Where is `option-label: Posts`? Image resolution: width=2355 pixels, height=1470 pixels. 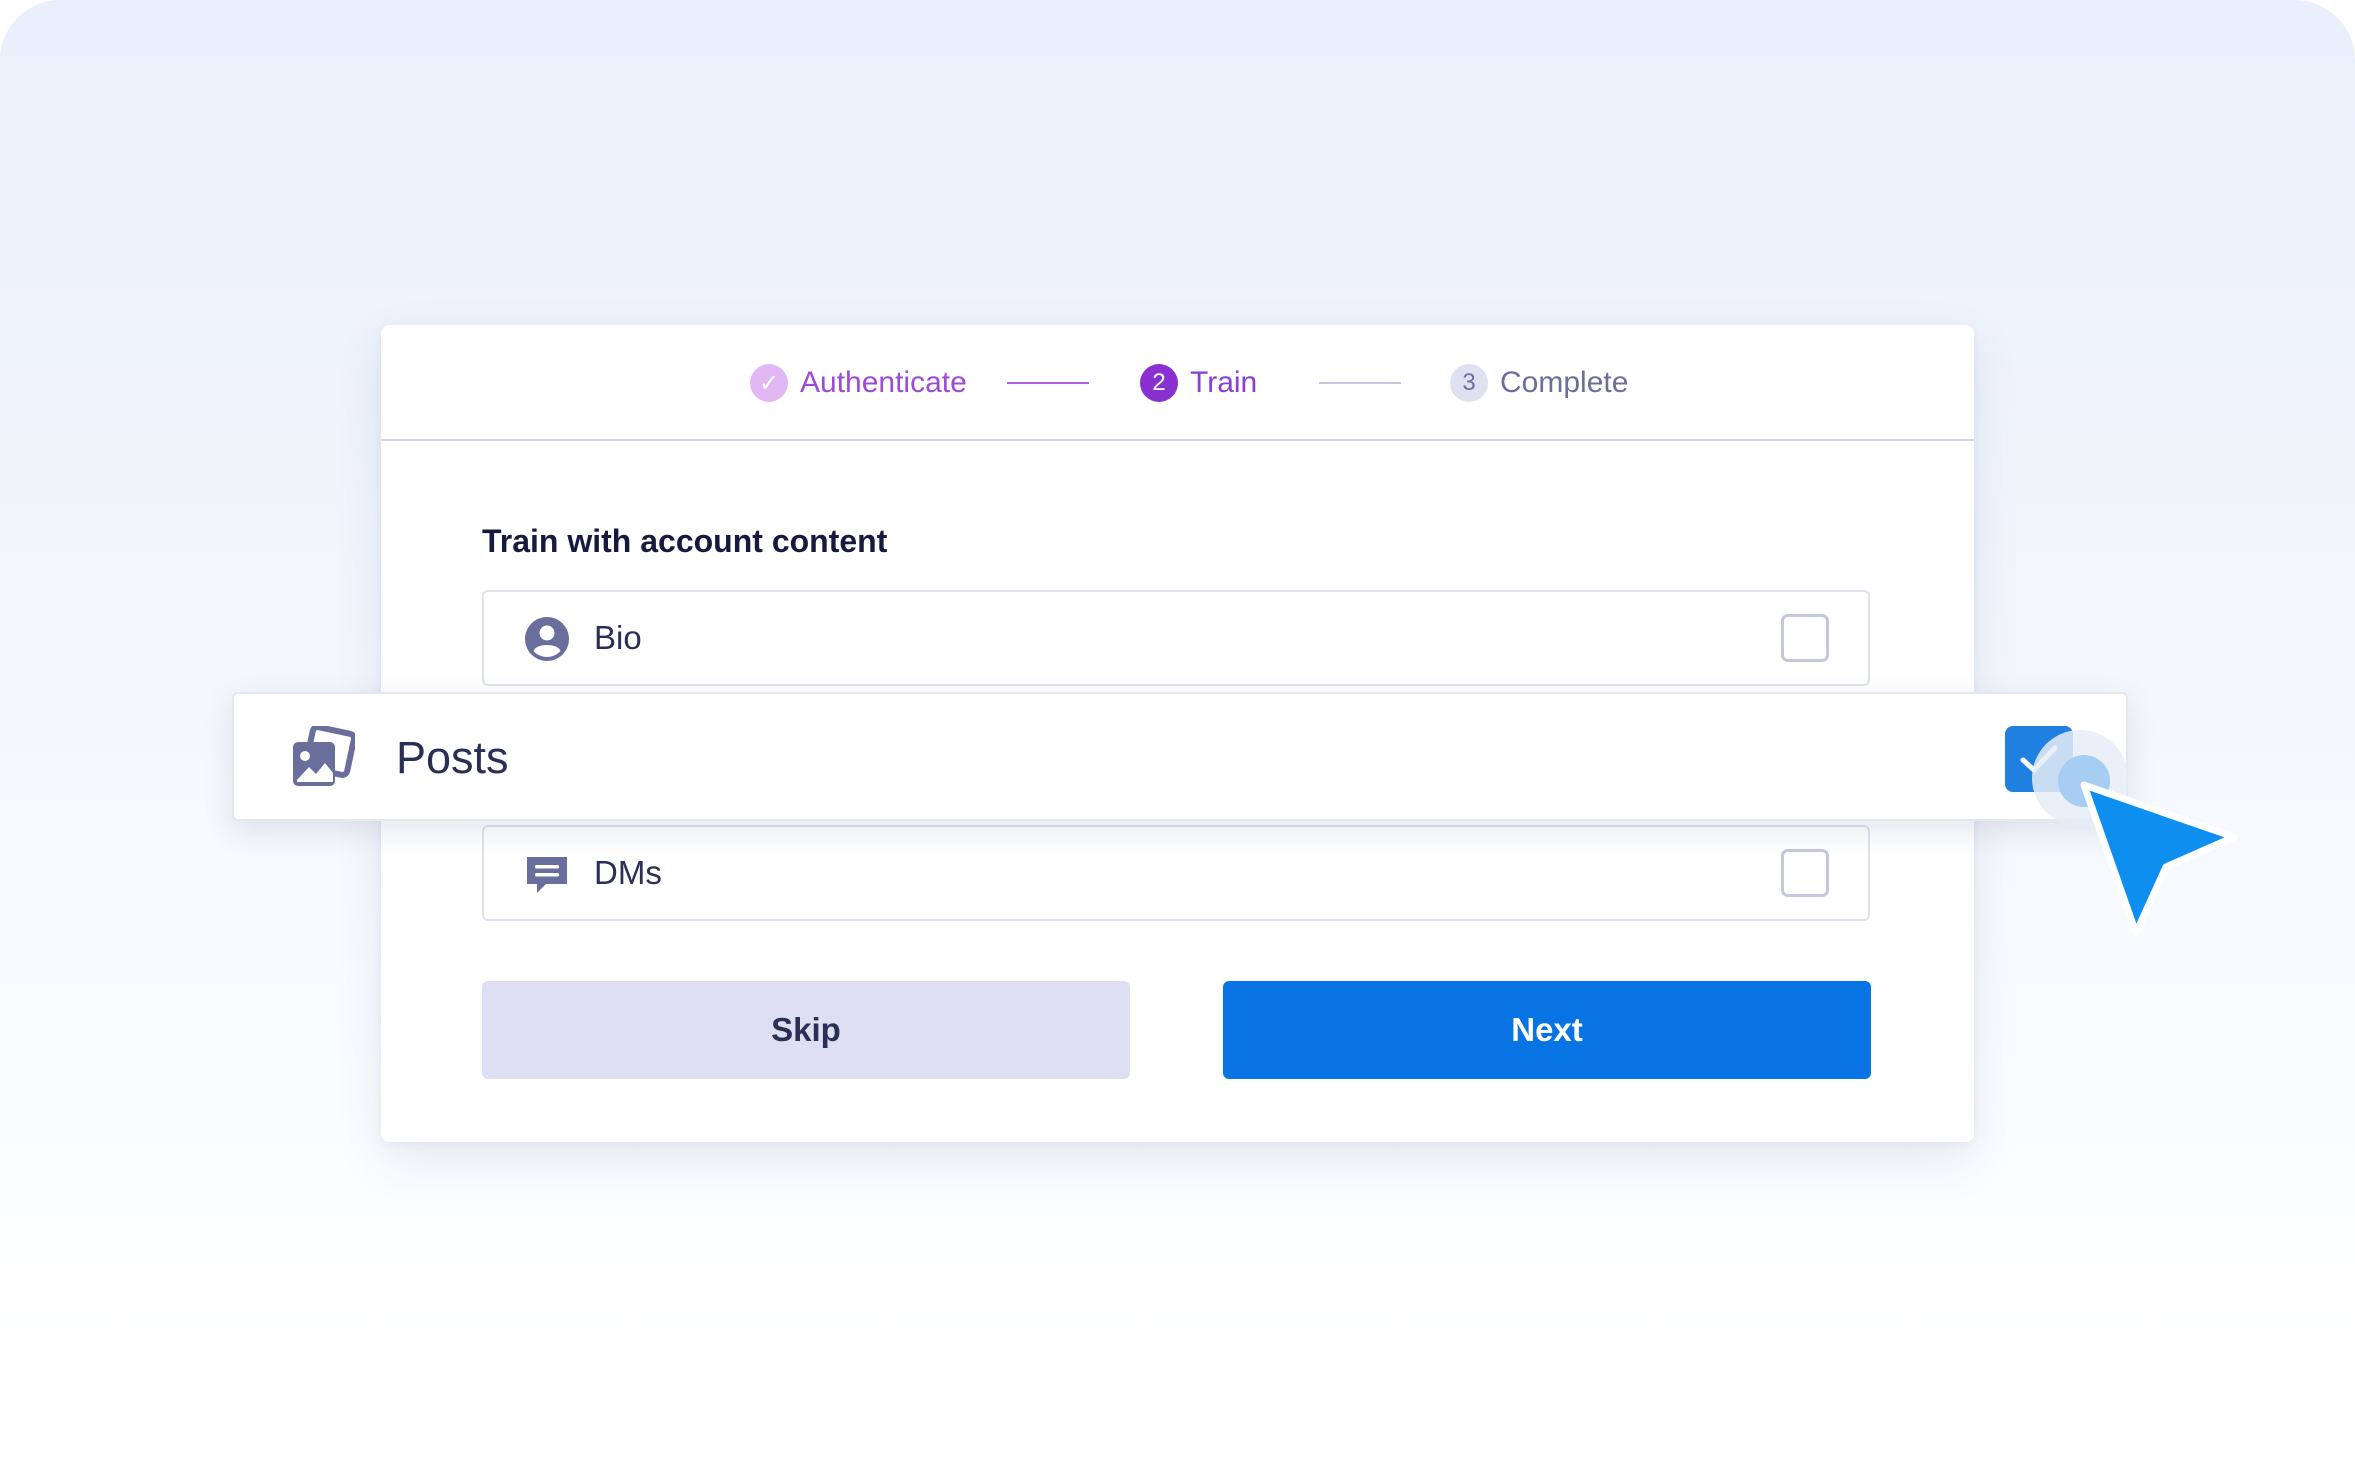 option-label: Posts is located at coordinates (452, 757).